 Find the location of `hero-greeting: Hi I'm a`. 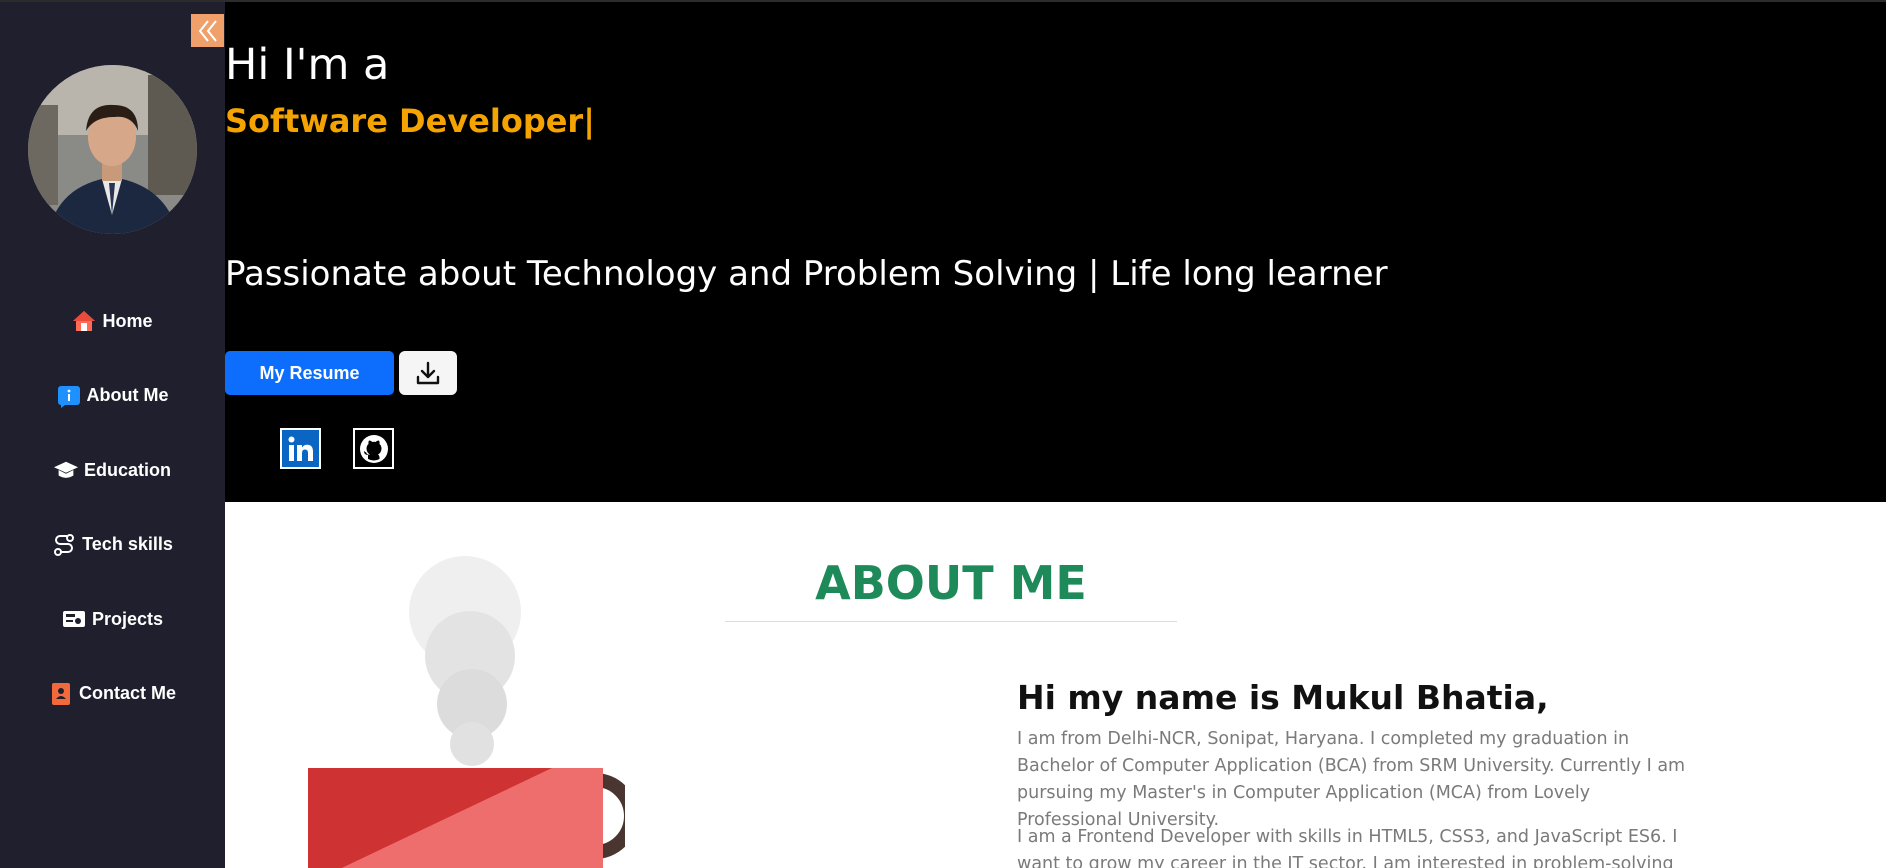

hero-greeting: Hi I'm a is located at coordinates (307, 65).